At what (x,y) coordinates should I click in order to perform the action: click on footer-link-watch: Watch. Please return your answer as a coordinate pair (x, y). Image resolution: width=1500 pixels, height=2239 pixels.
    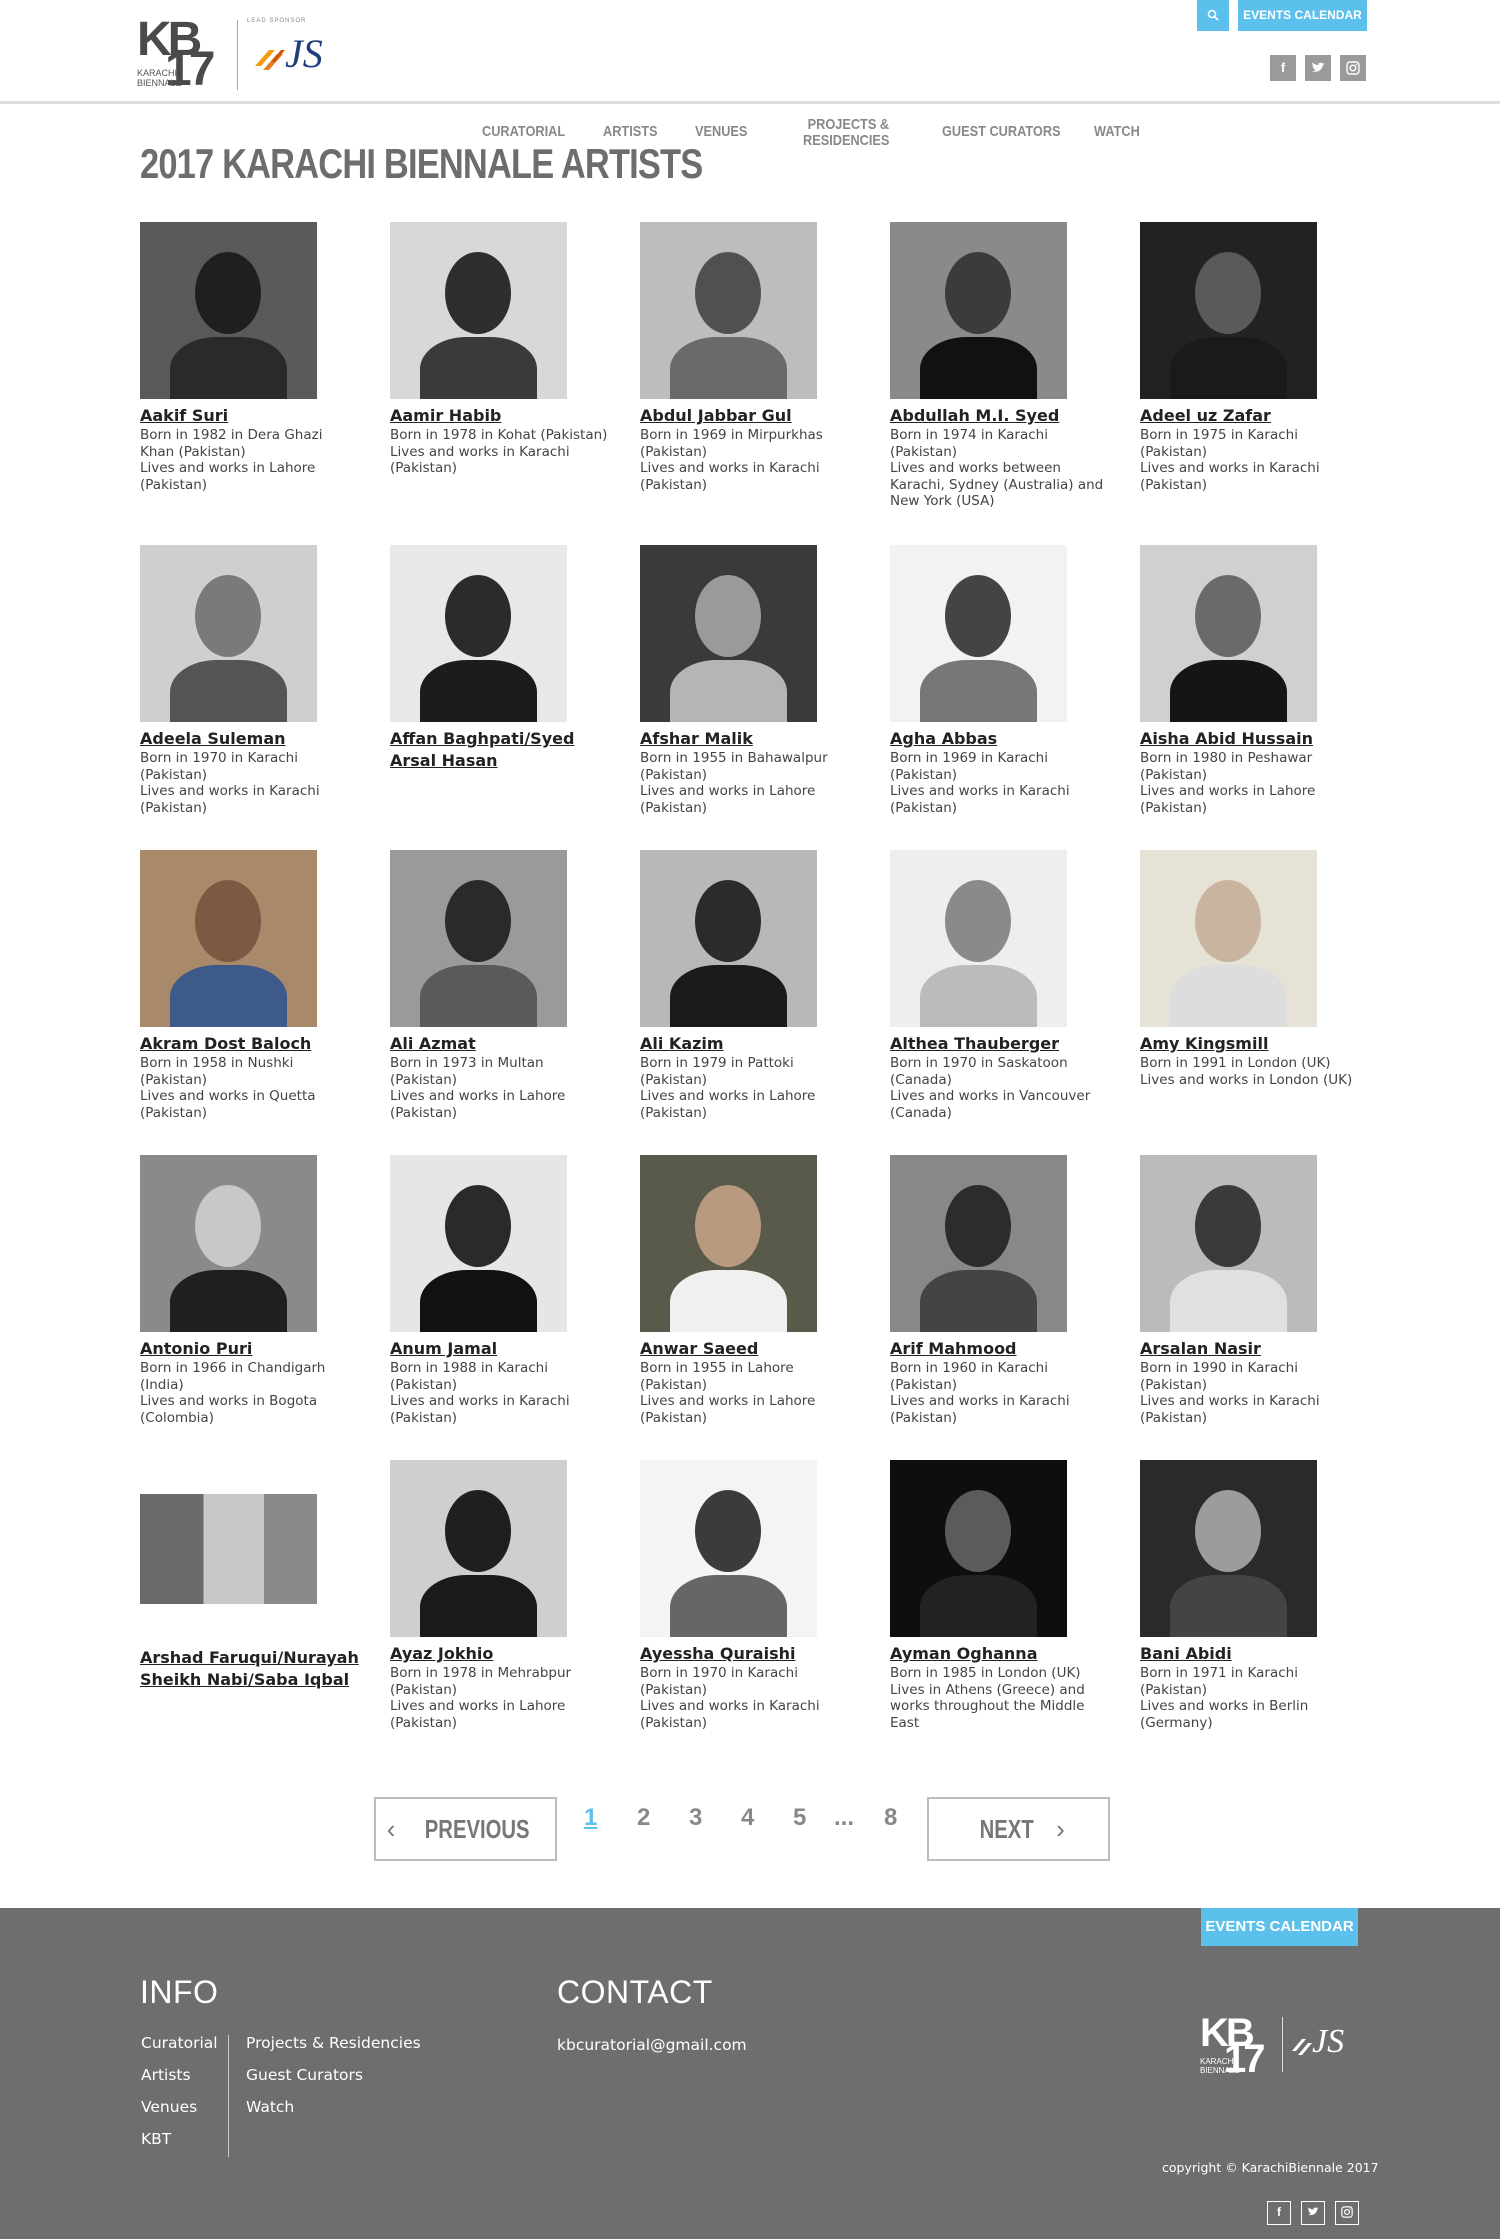
    Looking at the image, I should click on (270, 2107).